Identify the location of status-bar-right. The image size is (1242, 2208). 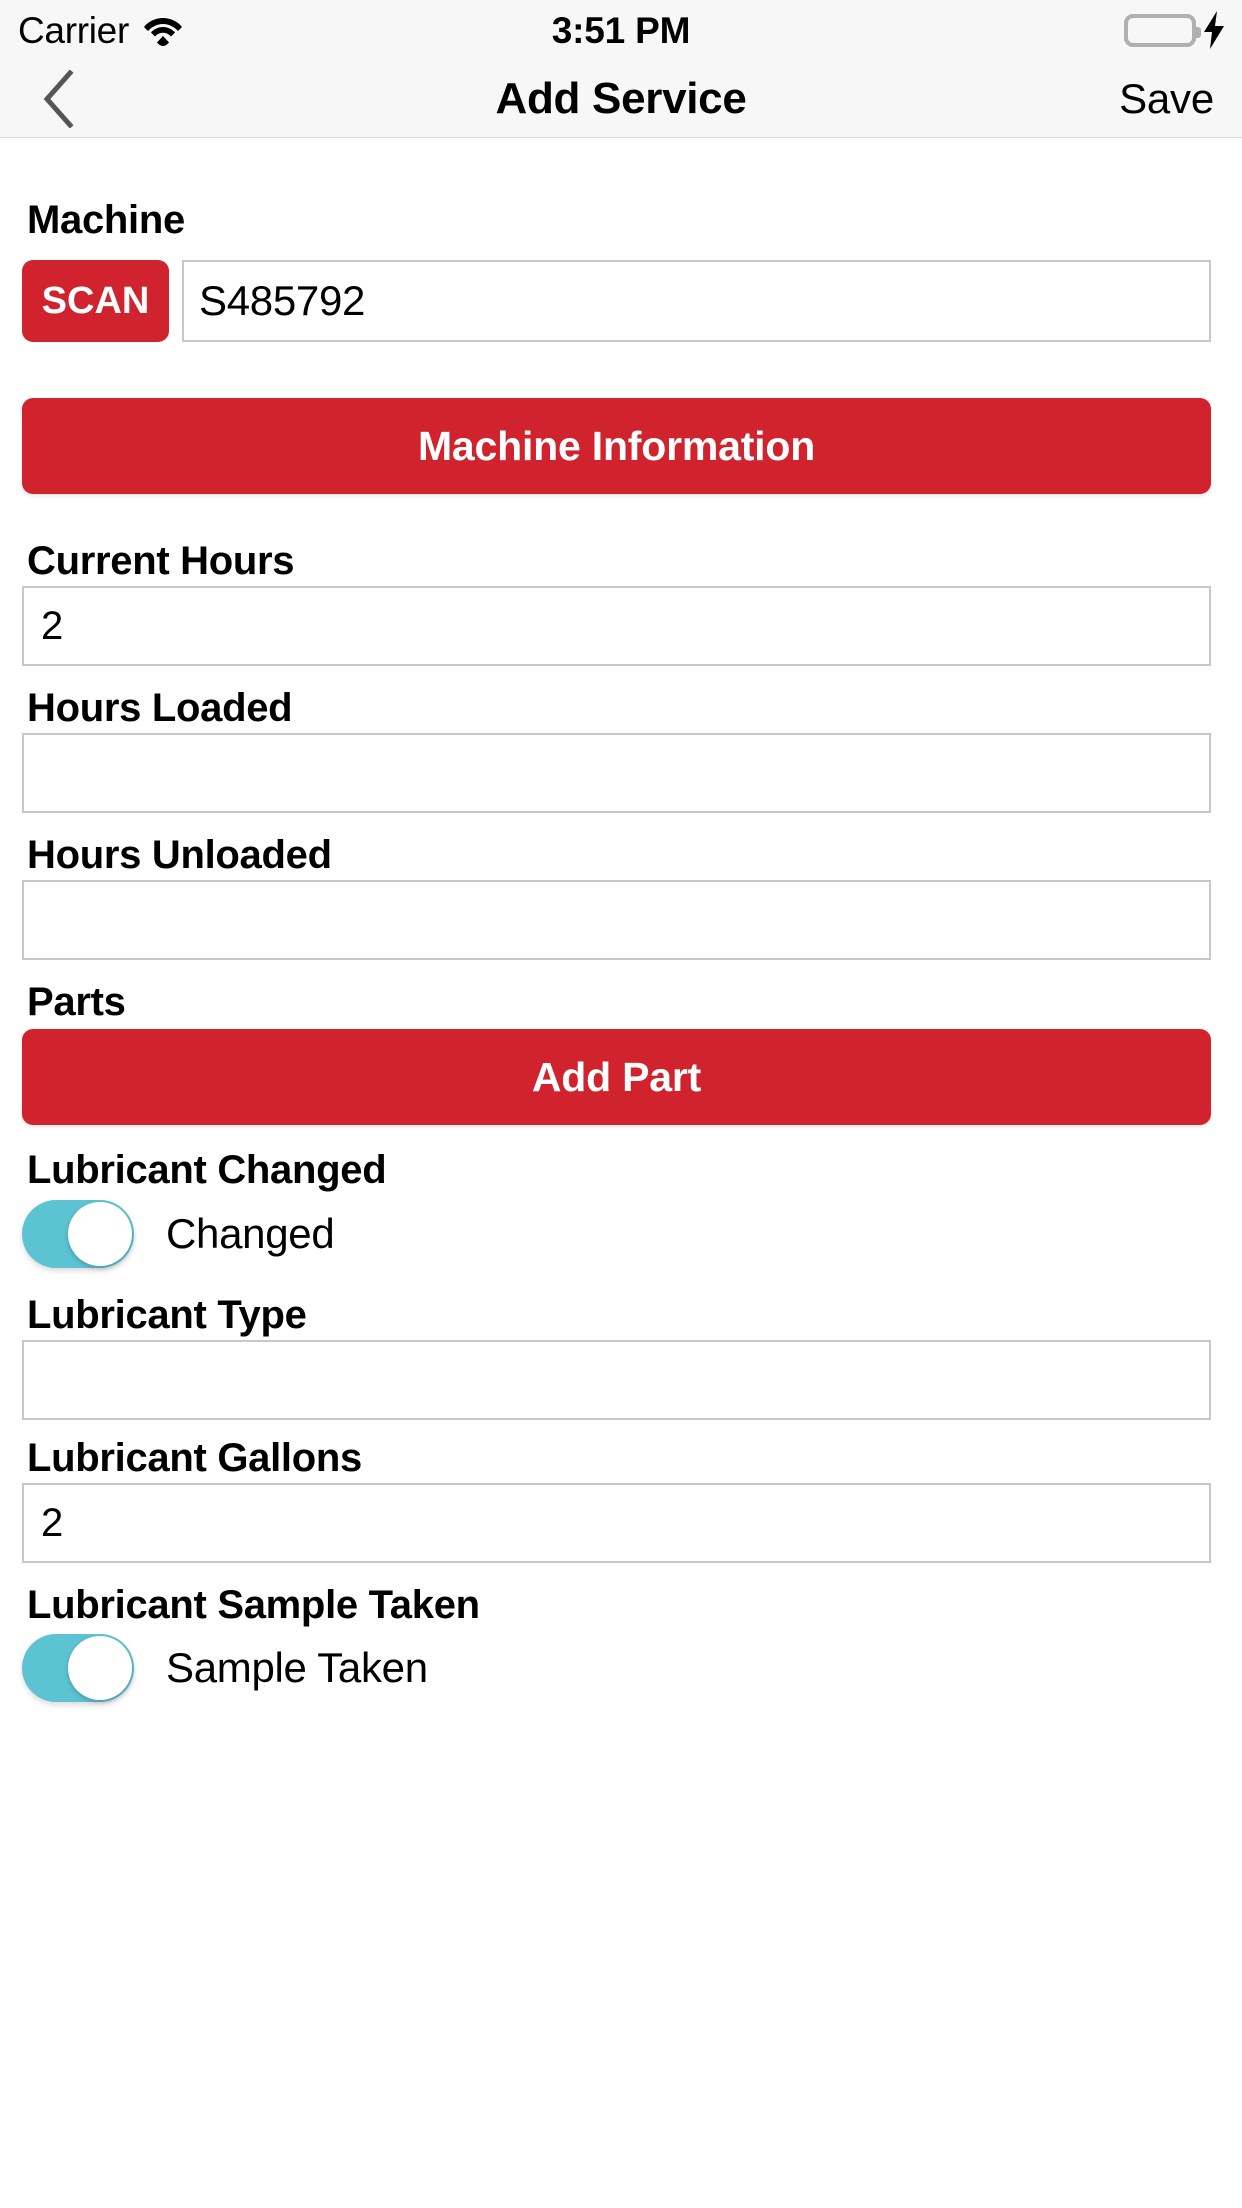
(1175, 30).